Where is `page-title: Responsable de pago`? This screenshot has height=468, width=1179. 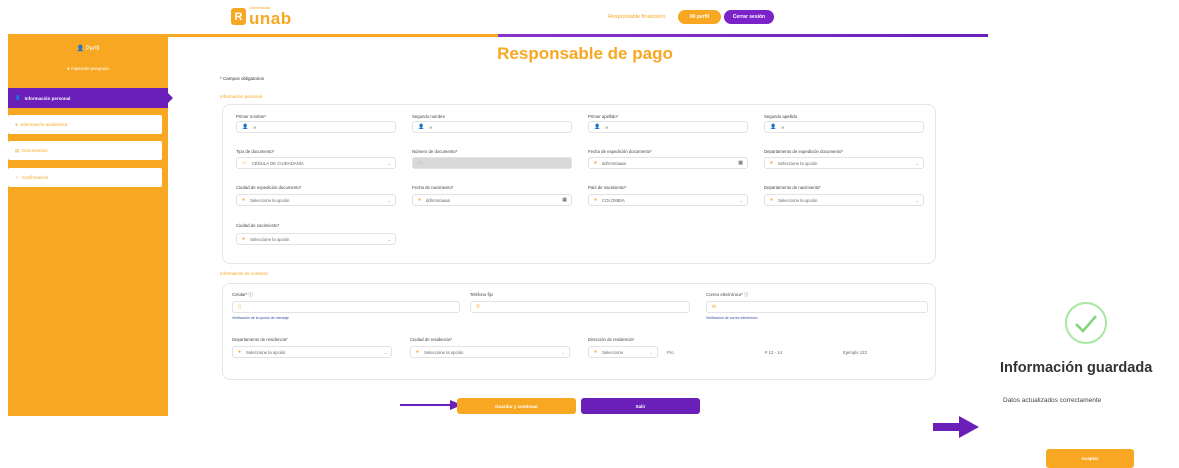
page-title: Responsable de pago is located at coordinates (585, 53).